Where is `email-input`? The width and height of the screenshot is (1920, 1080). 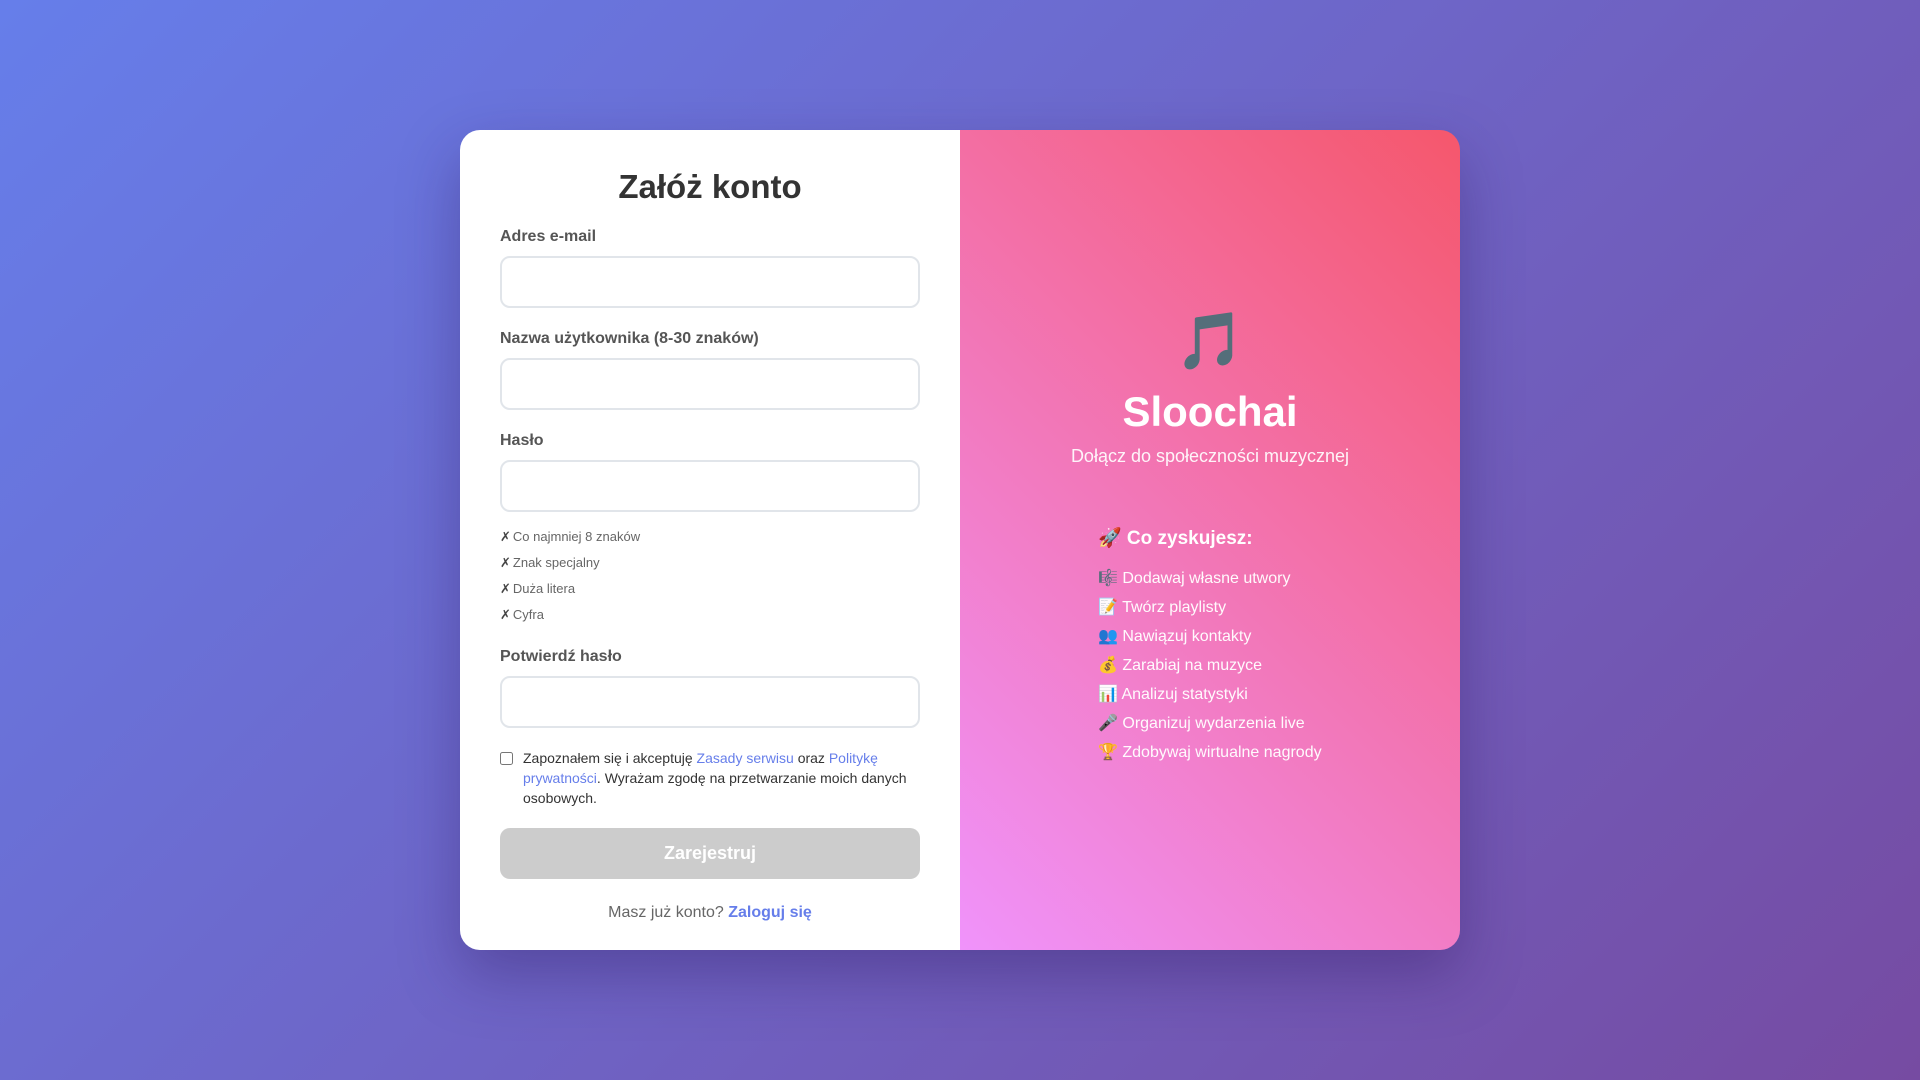 email-input is located at coordinates (710, 282).